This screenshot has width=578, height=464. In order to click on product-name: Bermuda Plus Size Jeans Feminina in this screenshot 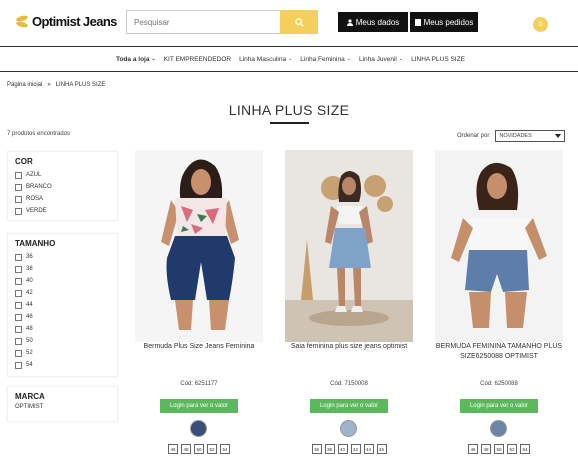, I will do `click(199, 347)`.